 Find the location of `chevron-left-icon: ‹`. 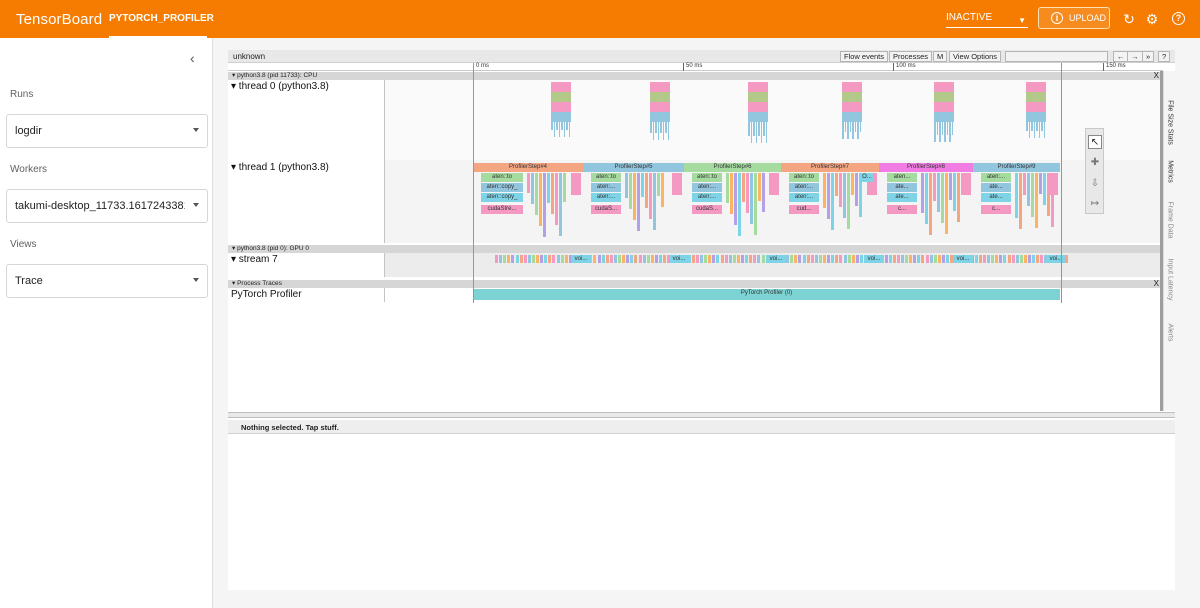

chevron-left-icon: ‹ is located at coordinates (192, 58).